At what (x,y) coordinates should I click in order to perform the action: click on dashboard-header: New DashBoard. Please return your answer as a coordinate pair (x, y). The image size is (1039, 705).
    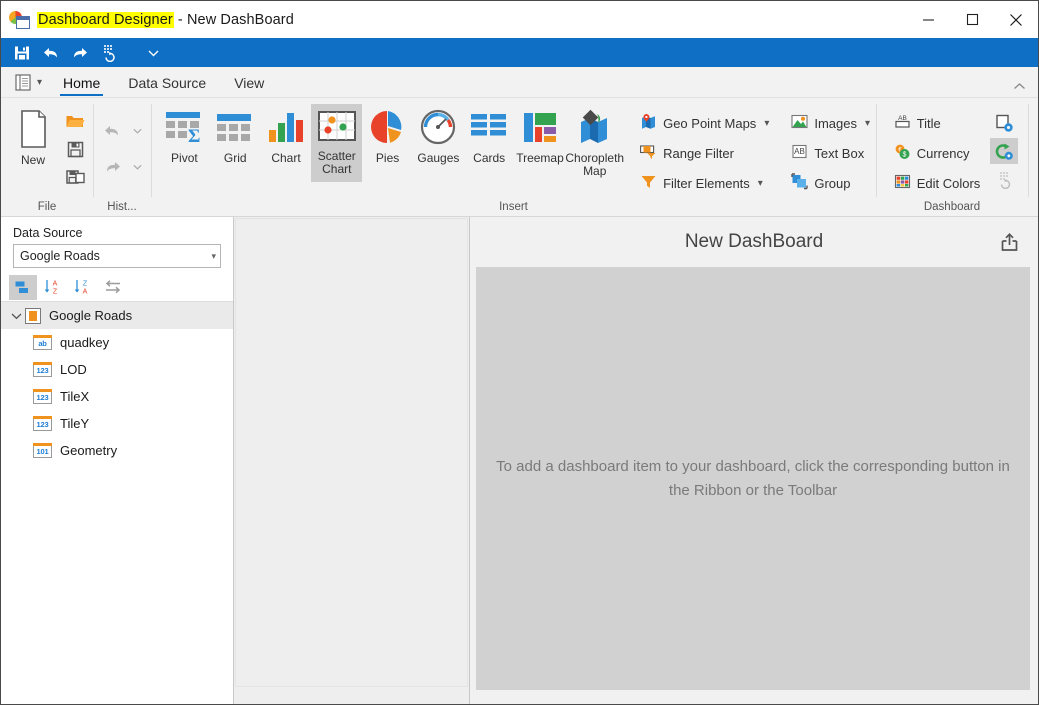
    Looking at the image, I should click on (754, 242).